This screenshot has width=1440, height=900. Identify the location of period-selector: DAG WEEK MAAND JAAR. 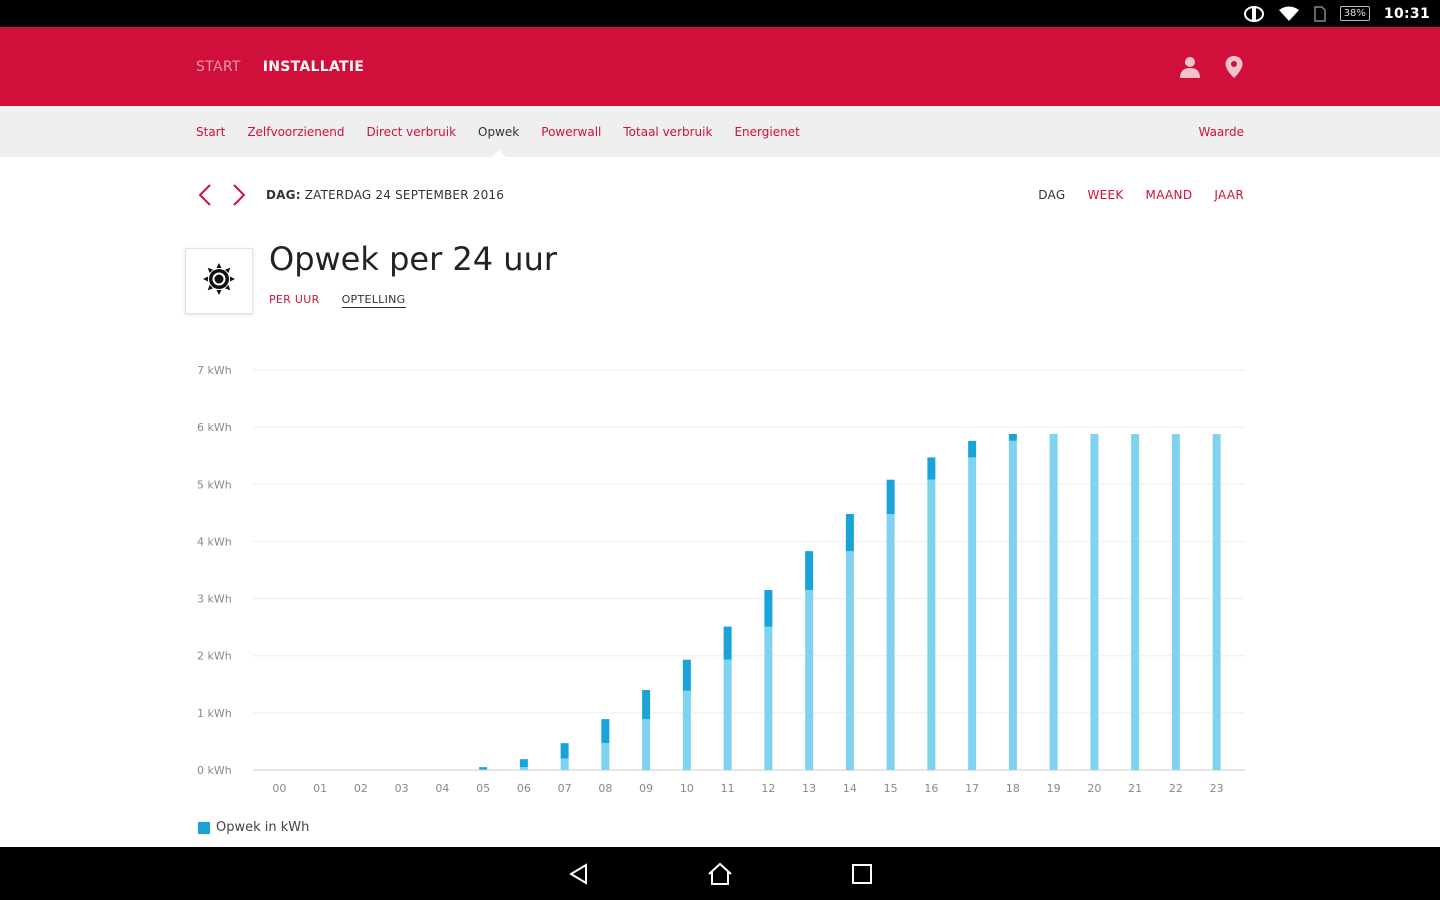
(1141, 195).